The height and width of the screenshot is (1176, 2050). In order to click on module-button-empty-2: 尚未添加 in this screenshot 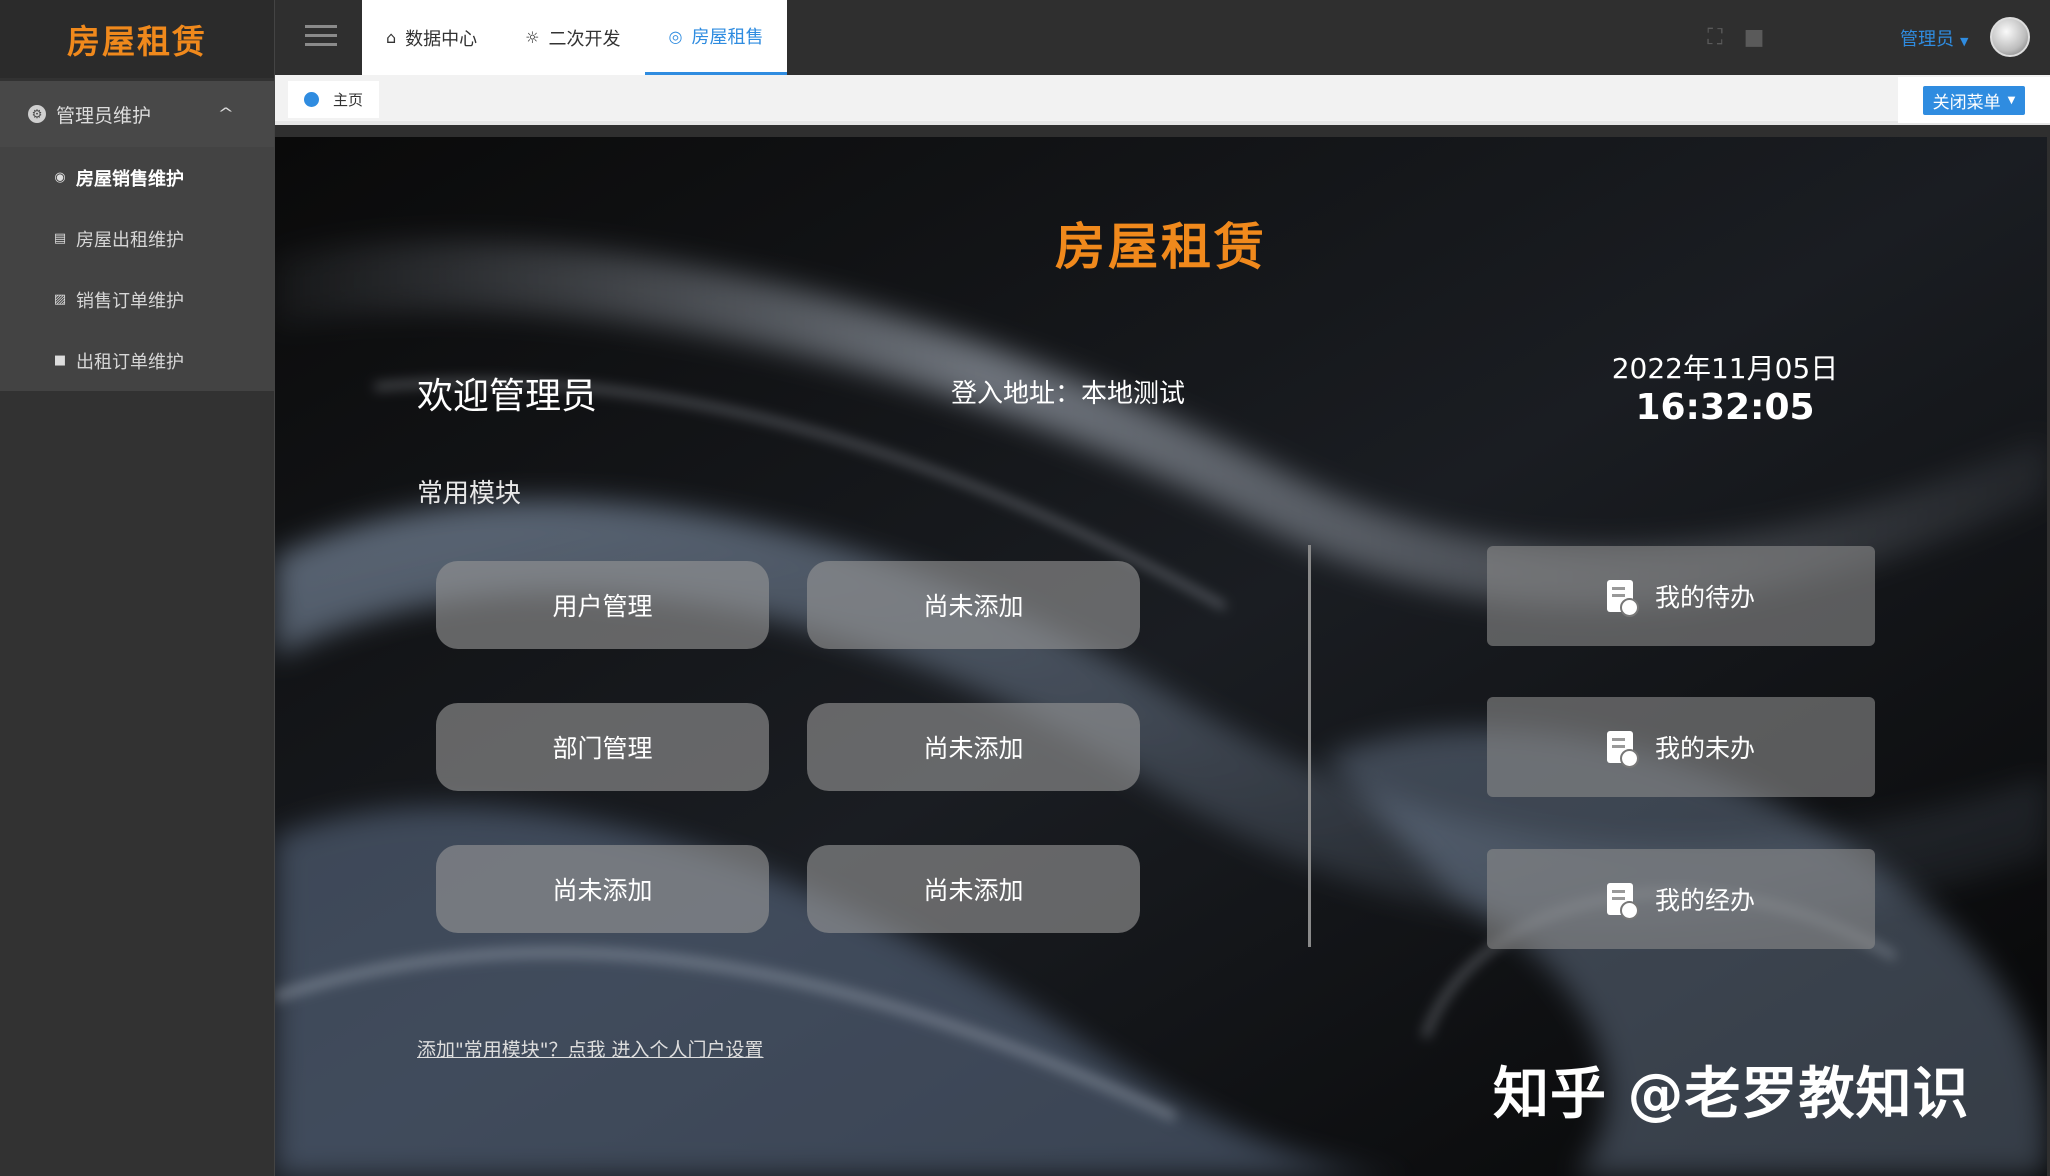, I will do `click(973, 747)`.